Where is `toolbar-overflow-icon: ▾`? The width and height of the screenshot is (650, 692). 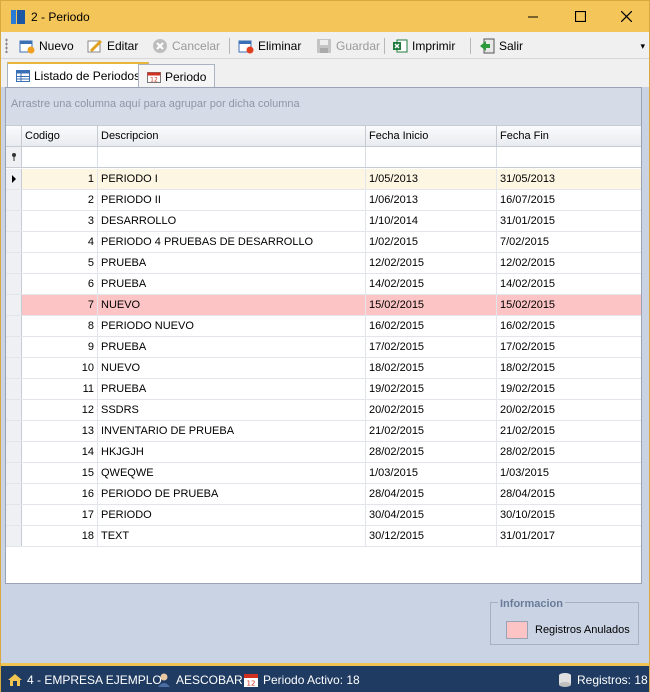
toolbar-overflow-icon: ▾ is located at coordinates (642, 46).